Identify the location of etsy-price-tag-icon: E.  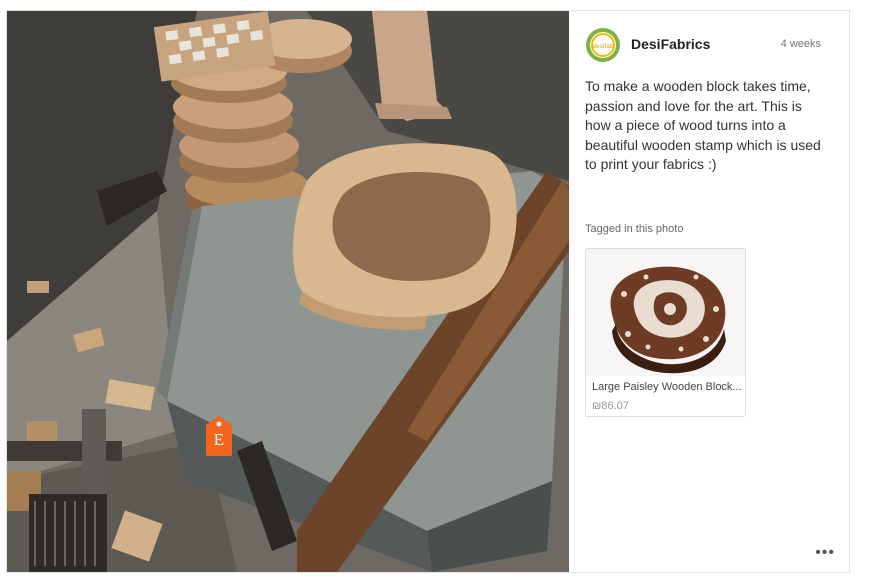
(219, 436).